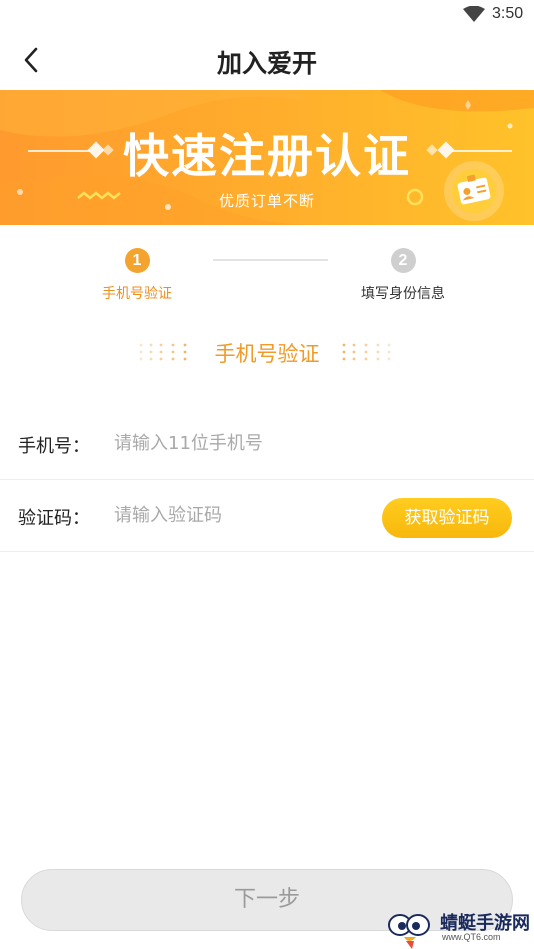 The height and width of the screenshot is (949, 534). What do you see at coordinates (508, 13) in the screenshot?
I see `status-time: 3:50` at bounding box center [508, 13].